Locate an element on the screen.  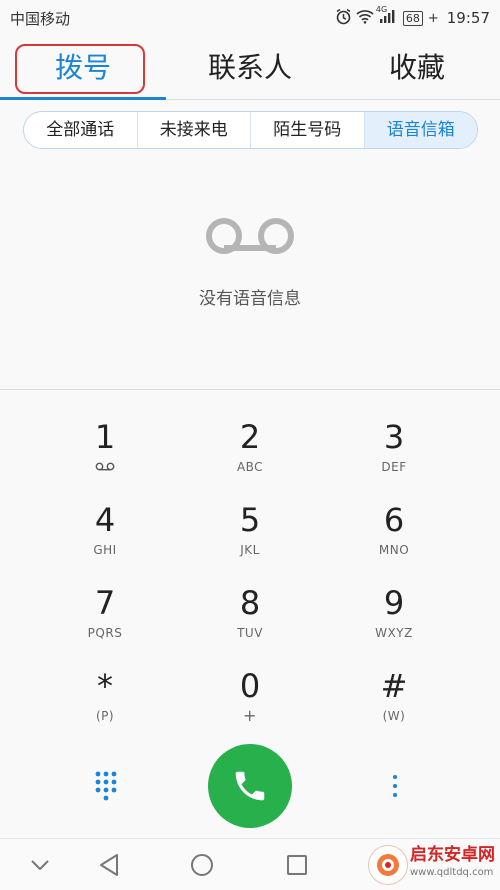
key-6: 6 MNO is located at coordinates (394, 526).